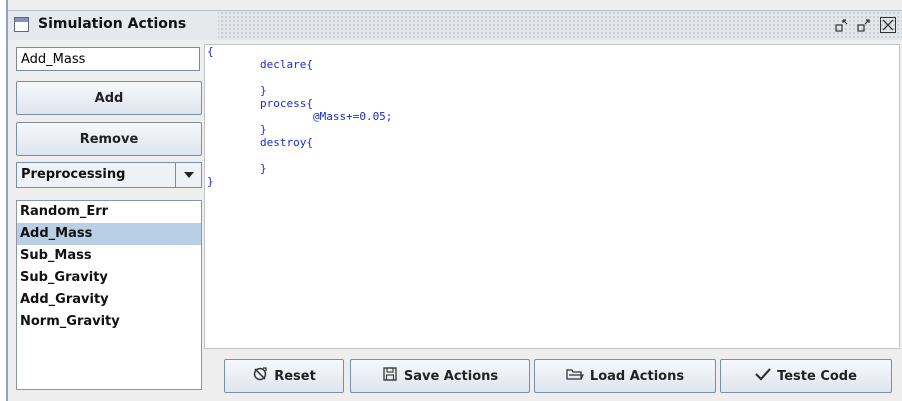 The image size is (902, 401). Describe the element at coordinates (817, 376) in the screenshot. I see `test-code-label: Teste Code` at that location.